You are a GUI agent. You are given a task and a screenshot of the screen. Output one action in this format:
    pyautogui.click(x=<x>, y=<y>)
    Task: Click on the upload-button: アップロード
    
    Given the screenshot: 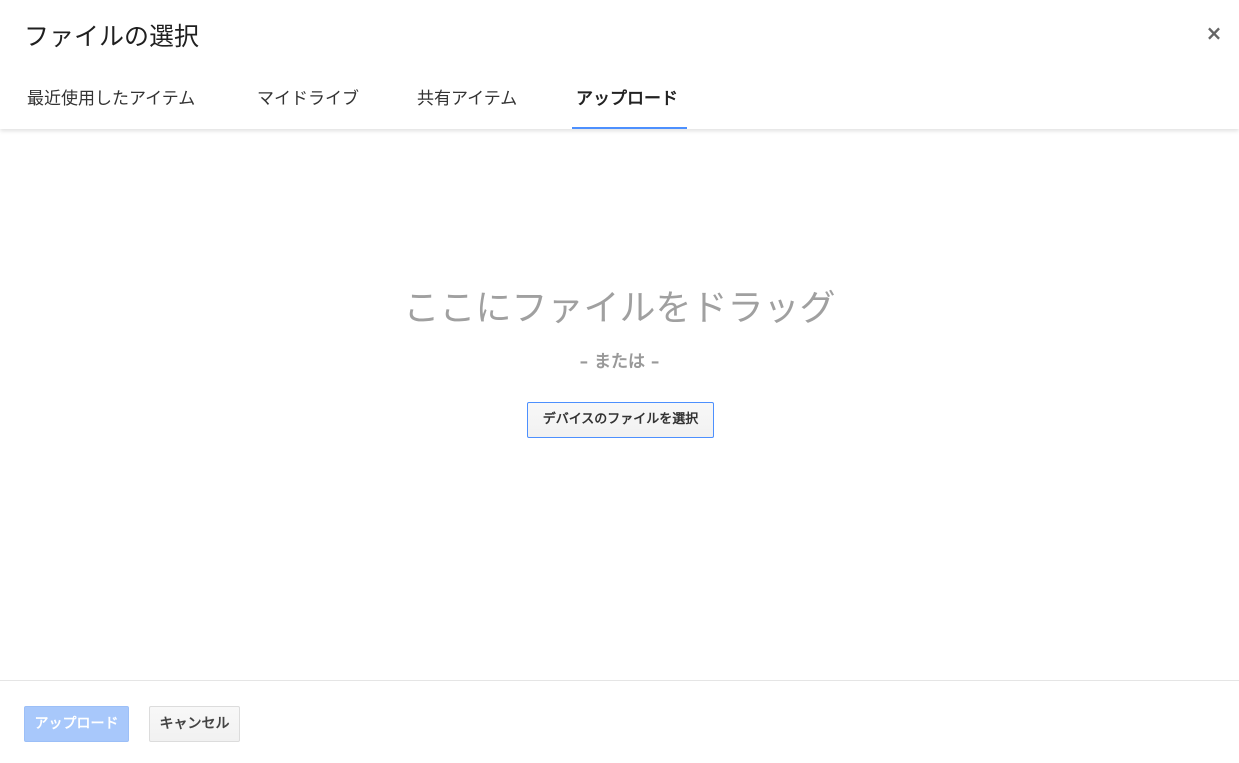 What is the action you would take?
    pyautogui.click(x=76, y=724)
    